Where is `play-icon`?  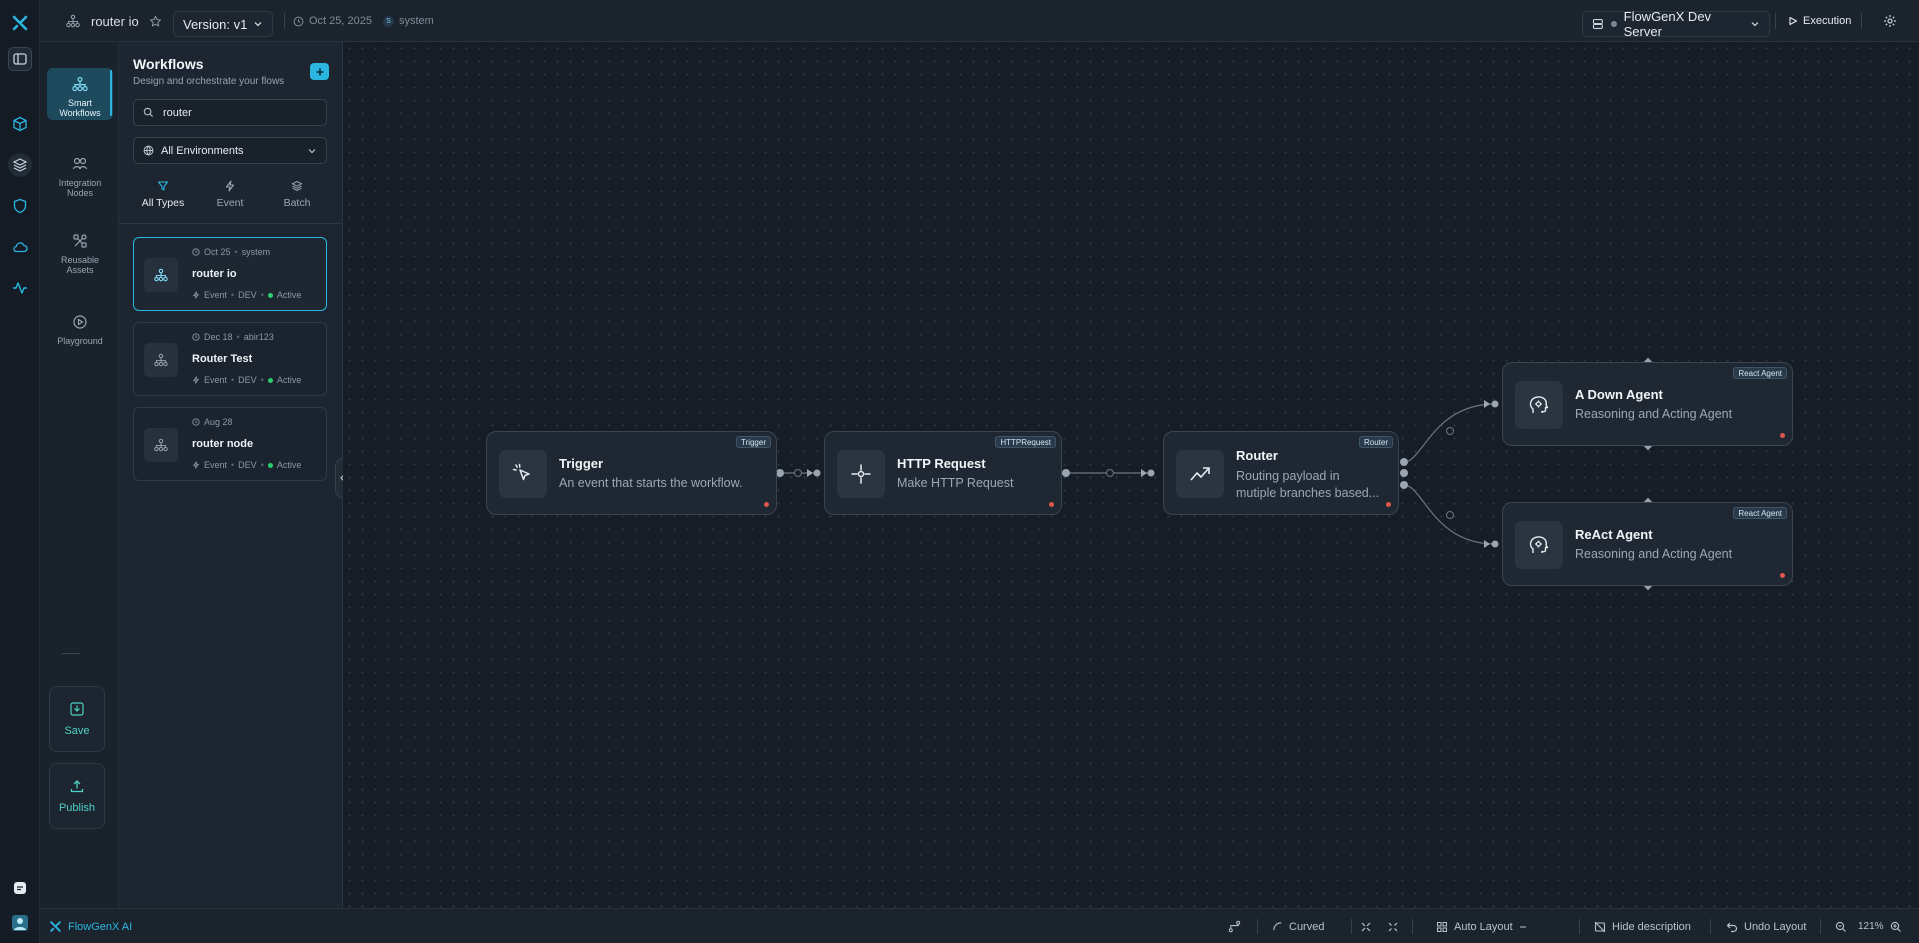
play-icon is located at coordinates (1793, 21).